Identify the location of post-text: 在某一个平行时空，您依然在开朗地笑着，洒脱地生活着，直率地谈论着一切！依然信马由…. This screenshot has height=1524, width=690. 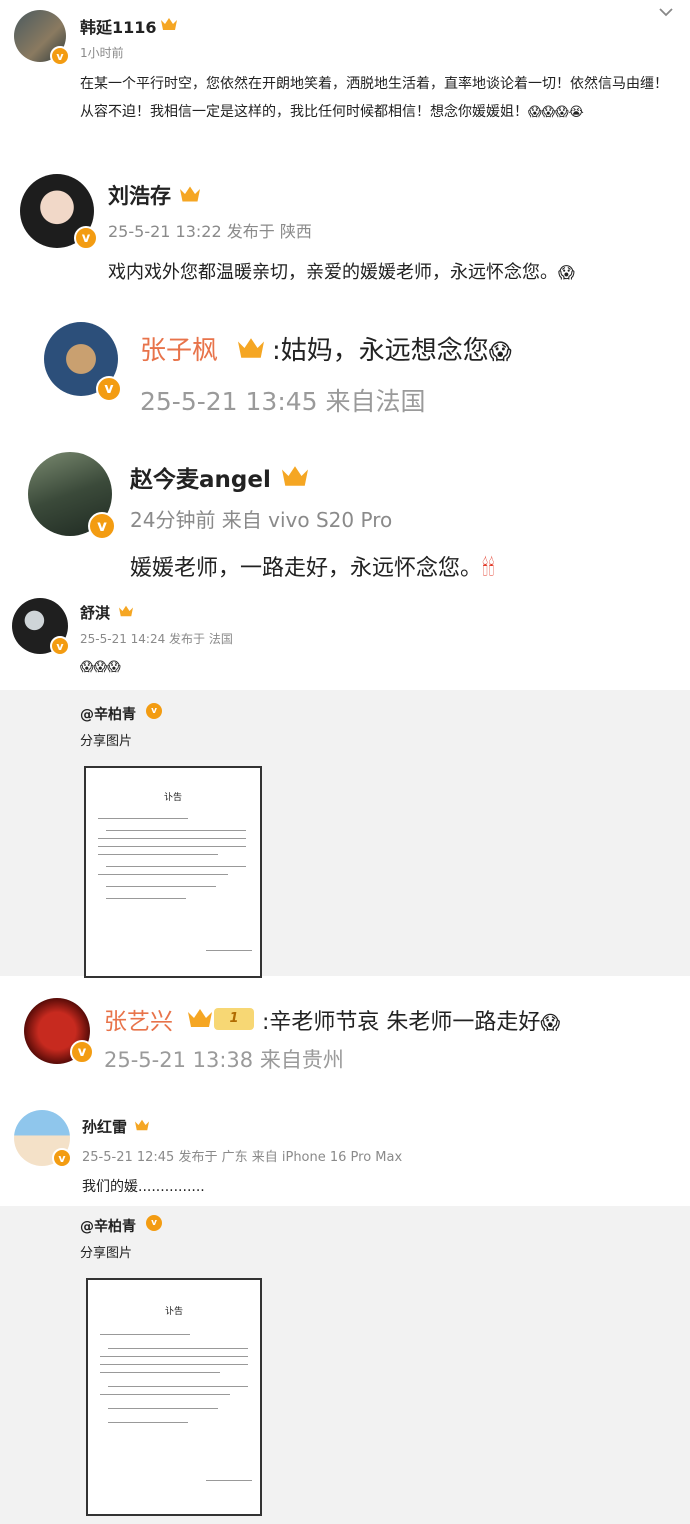
(380, 98).